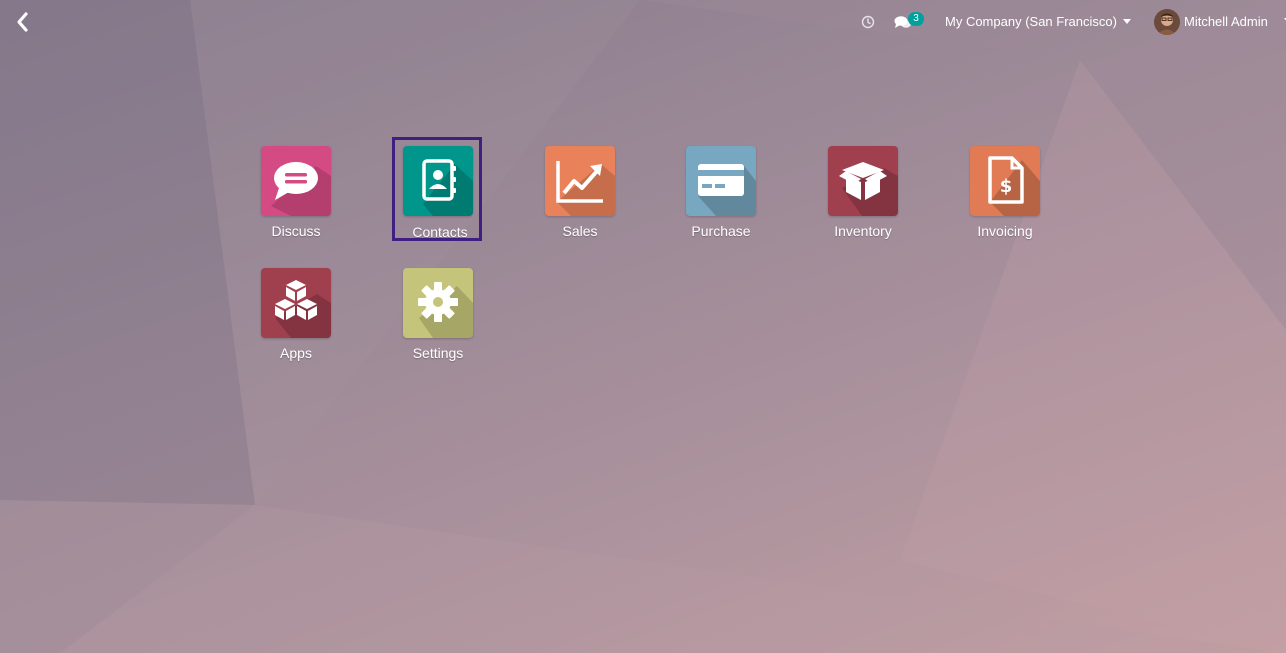 This screenshot has width=1286, height=653. I want to click on app-label: Contacts, so click(440, 232).